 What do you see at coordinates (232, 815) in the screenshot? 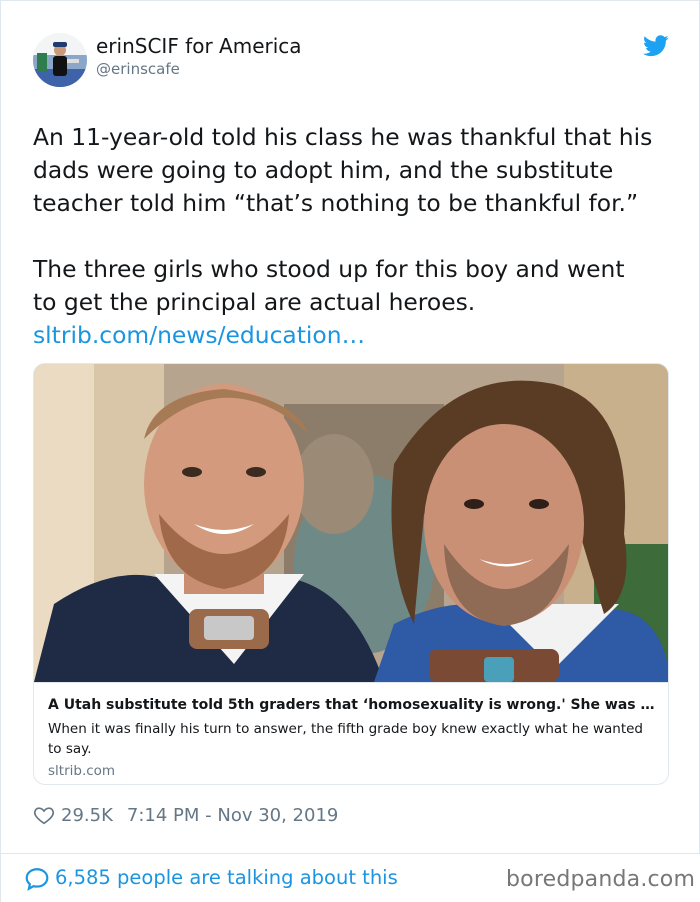
I see `tweet-timestamp: 7:14 PM - Nov 30, 2019` at bounding box center [232, 815].